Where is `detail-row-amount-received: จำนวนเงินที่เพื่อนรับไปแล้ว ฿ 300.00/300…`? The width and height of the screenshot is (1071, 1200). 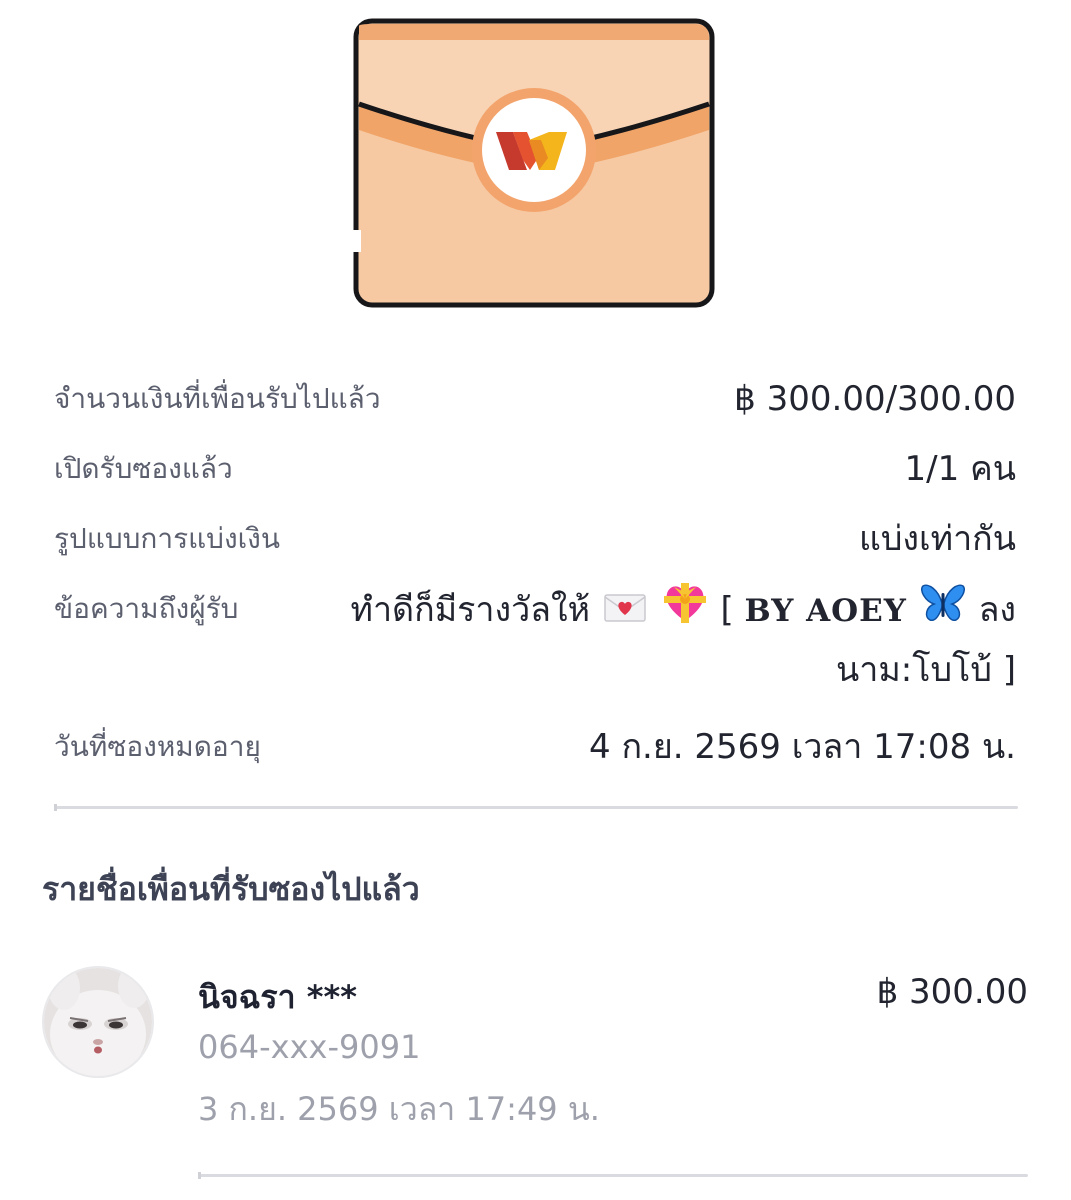
detail-row-amount-received: จำนวนเงินที่เพื่อนรับไปแล้ว ฿ 300.00/300… is located at coordinates (535, 399).